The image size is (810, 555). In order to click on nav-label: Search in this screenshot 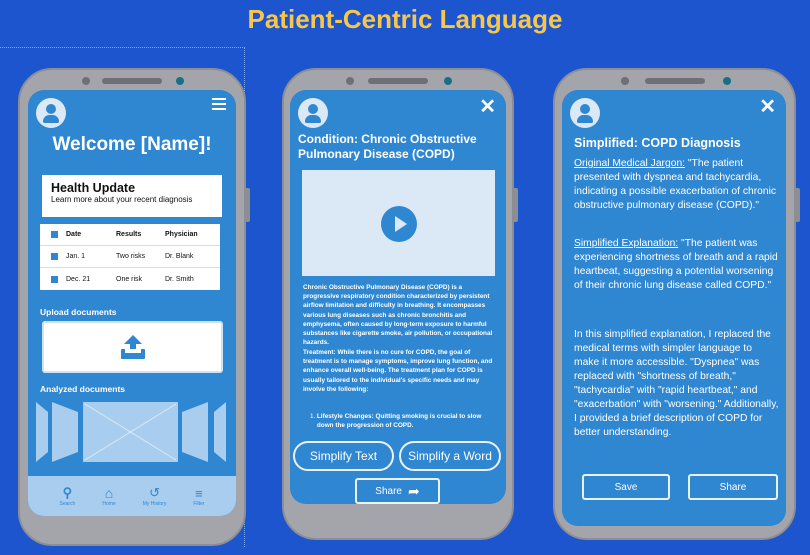, I will do `click(67, 504)`.